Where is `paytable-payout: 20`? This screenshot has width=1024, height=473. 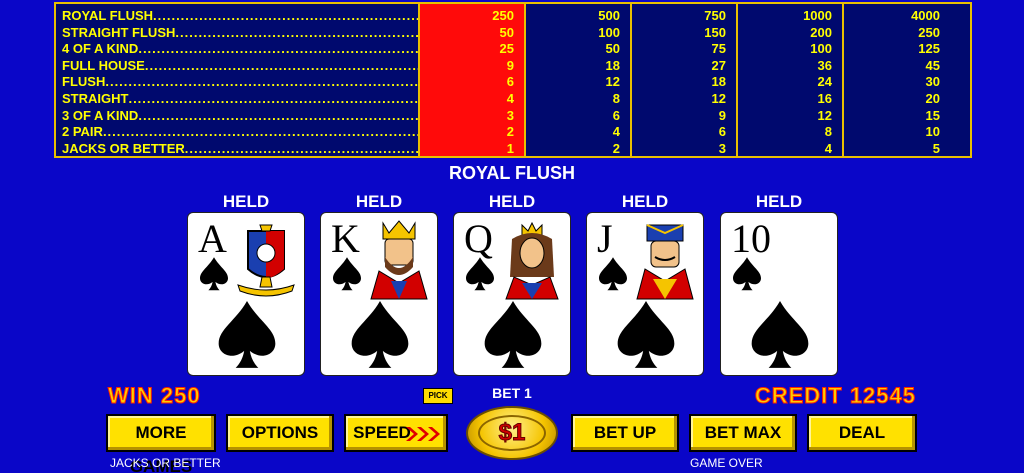
paytable-payout: 20 is located at coordinates (932, 98).